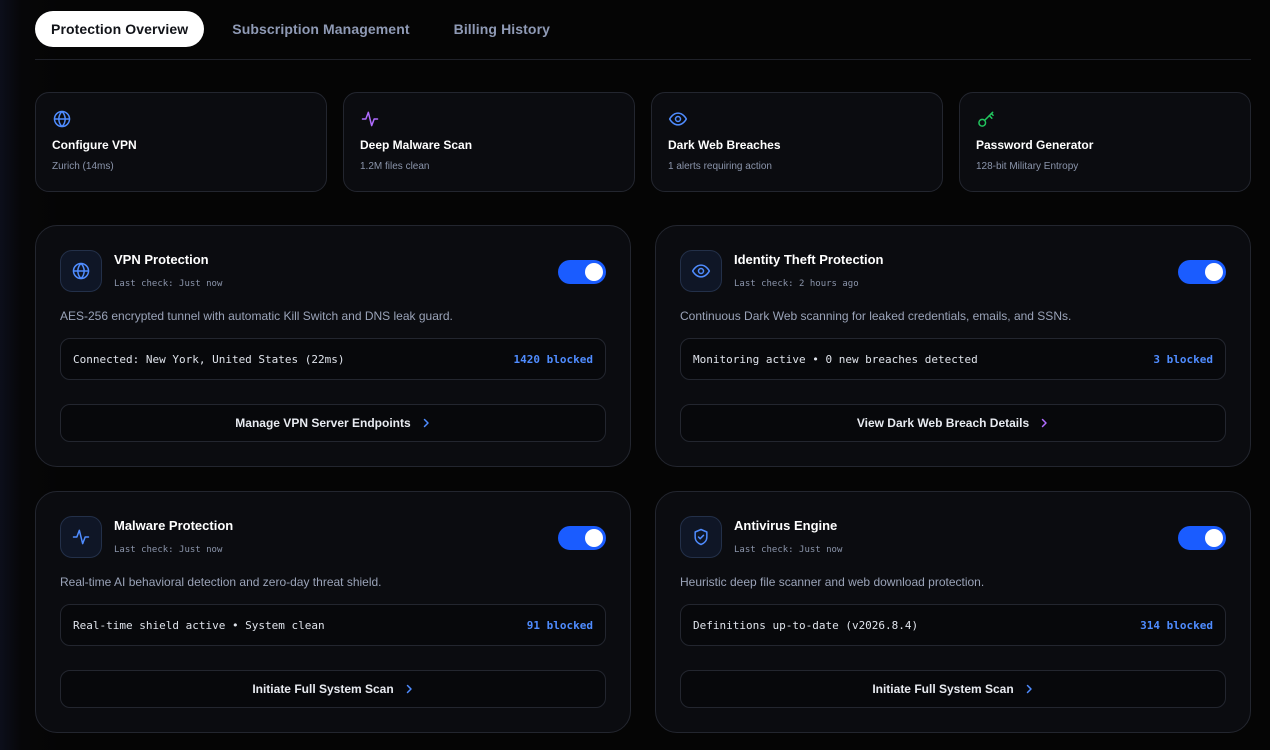  I want to click on manage-vpn-endpoints-button: Manage VPN Server Endpoints, so click(333, 423).